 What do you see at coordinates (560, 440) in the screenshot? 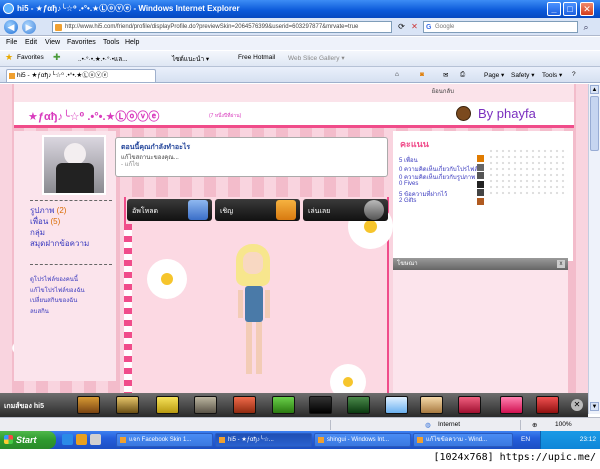
I see `system-tray: EN 23:12` at bounding box center [560, 440].